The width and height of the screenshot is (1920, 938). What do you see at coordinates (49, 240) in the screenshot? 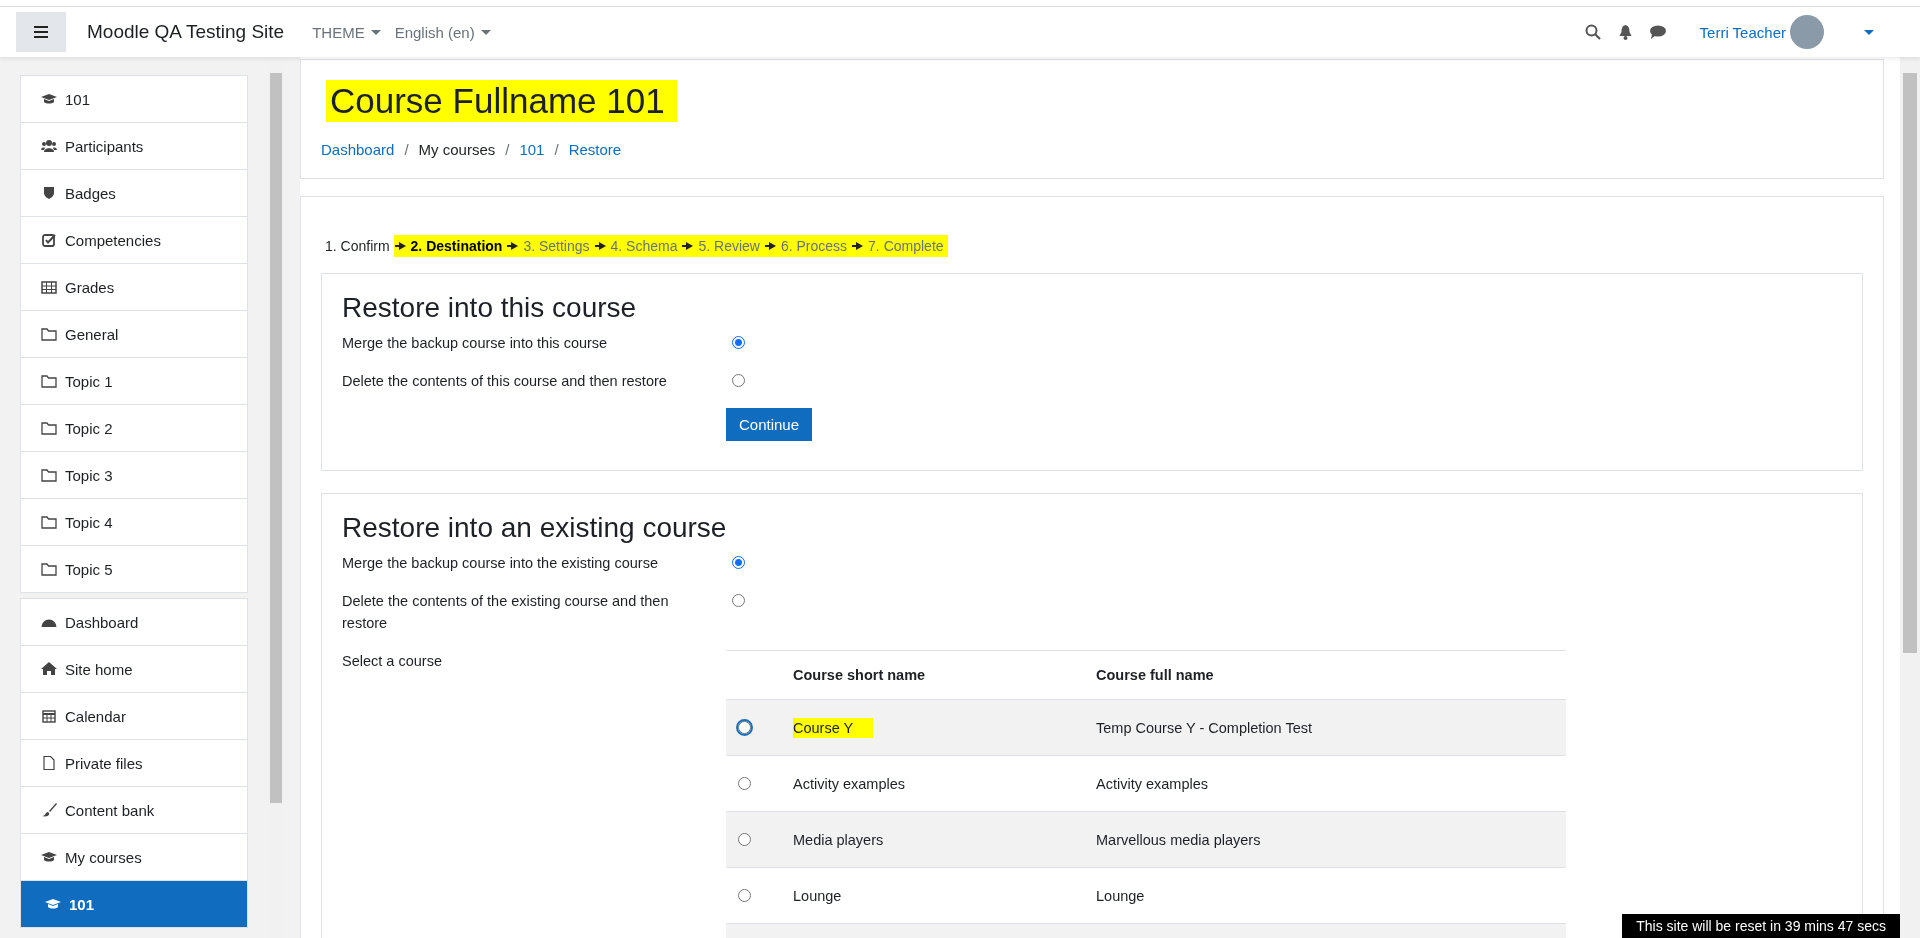
I see `check-icon` at bounding box center [49, 240].